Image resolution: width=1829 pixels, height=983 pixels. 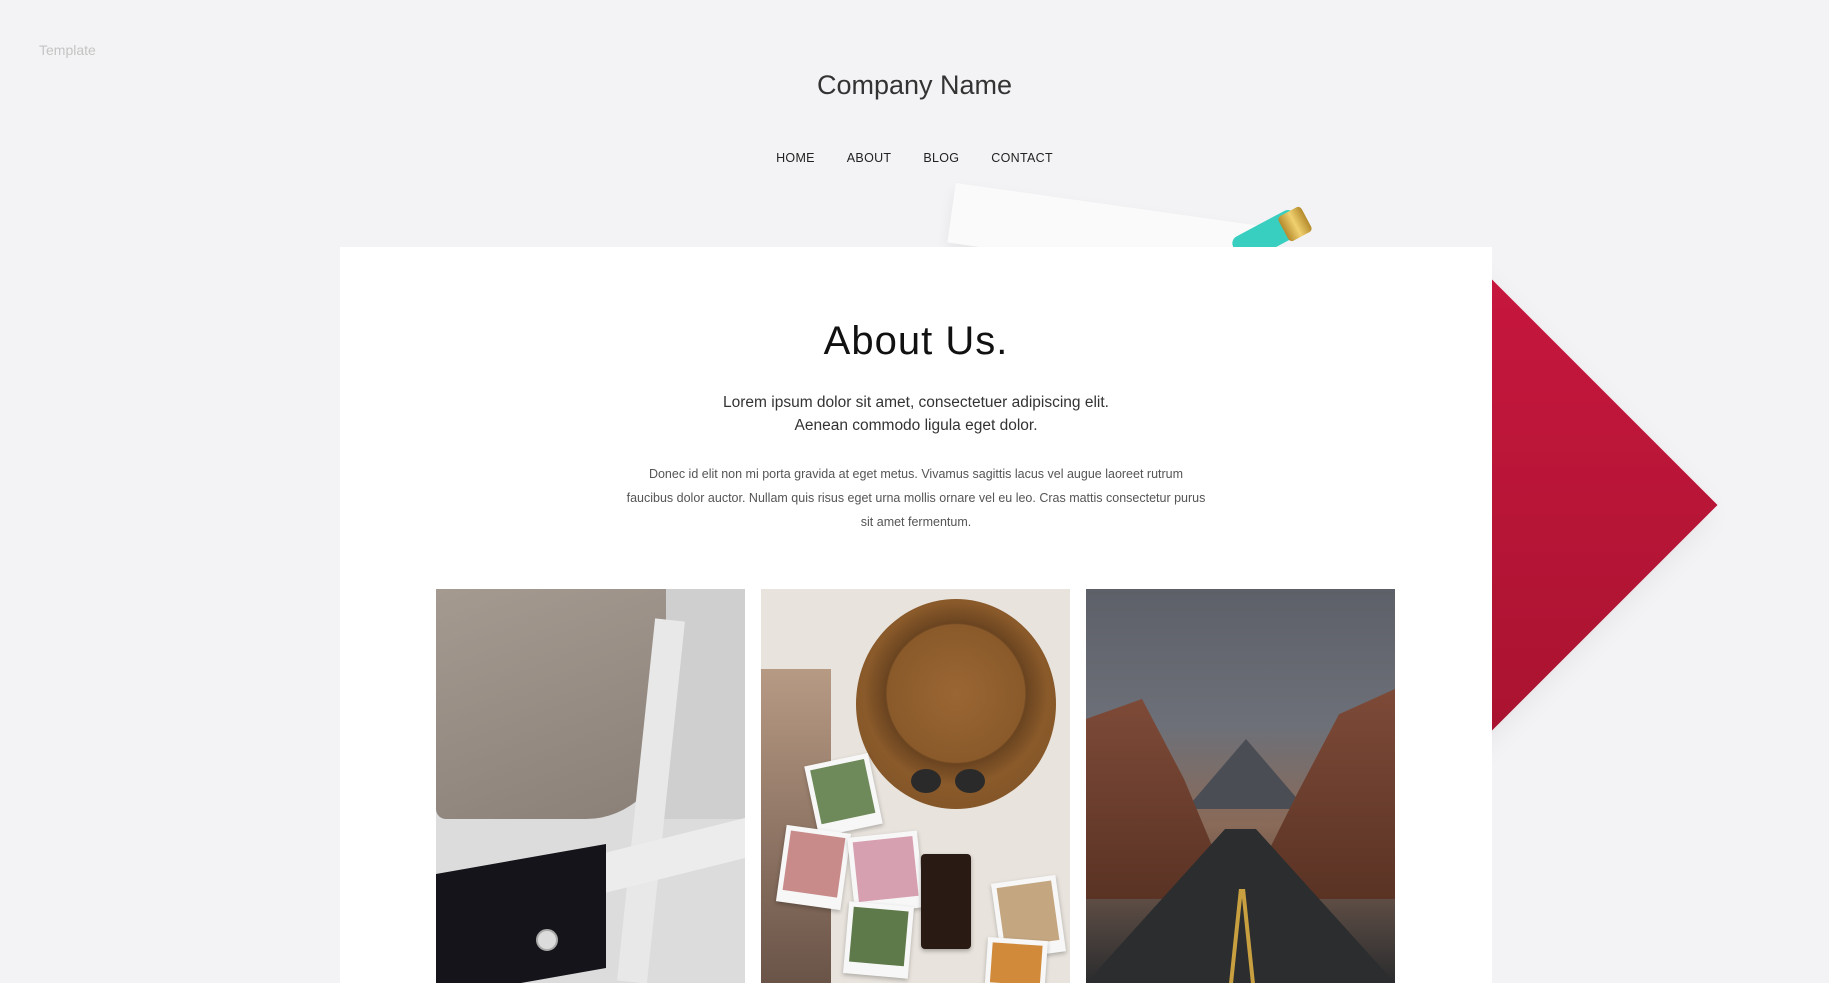 What do you see at coordinates (869, 158) in the screenshot?
I see `nav-about: ABOUT` at bounding box center [869, 158].